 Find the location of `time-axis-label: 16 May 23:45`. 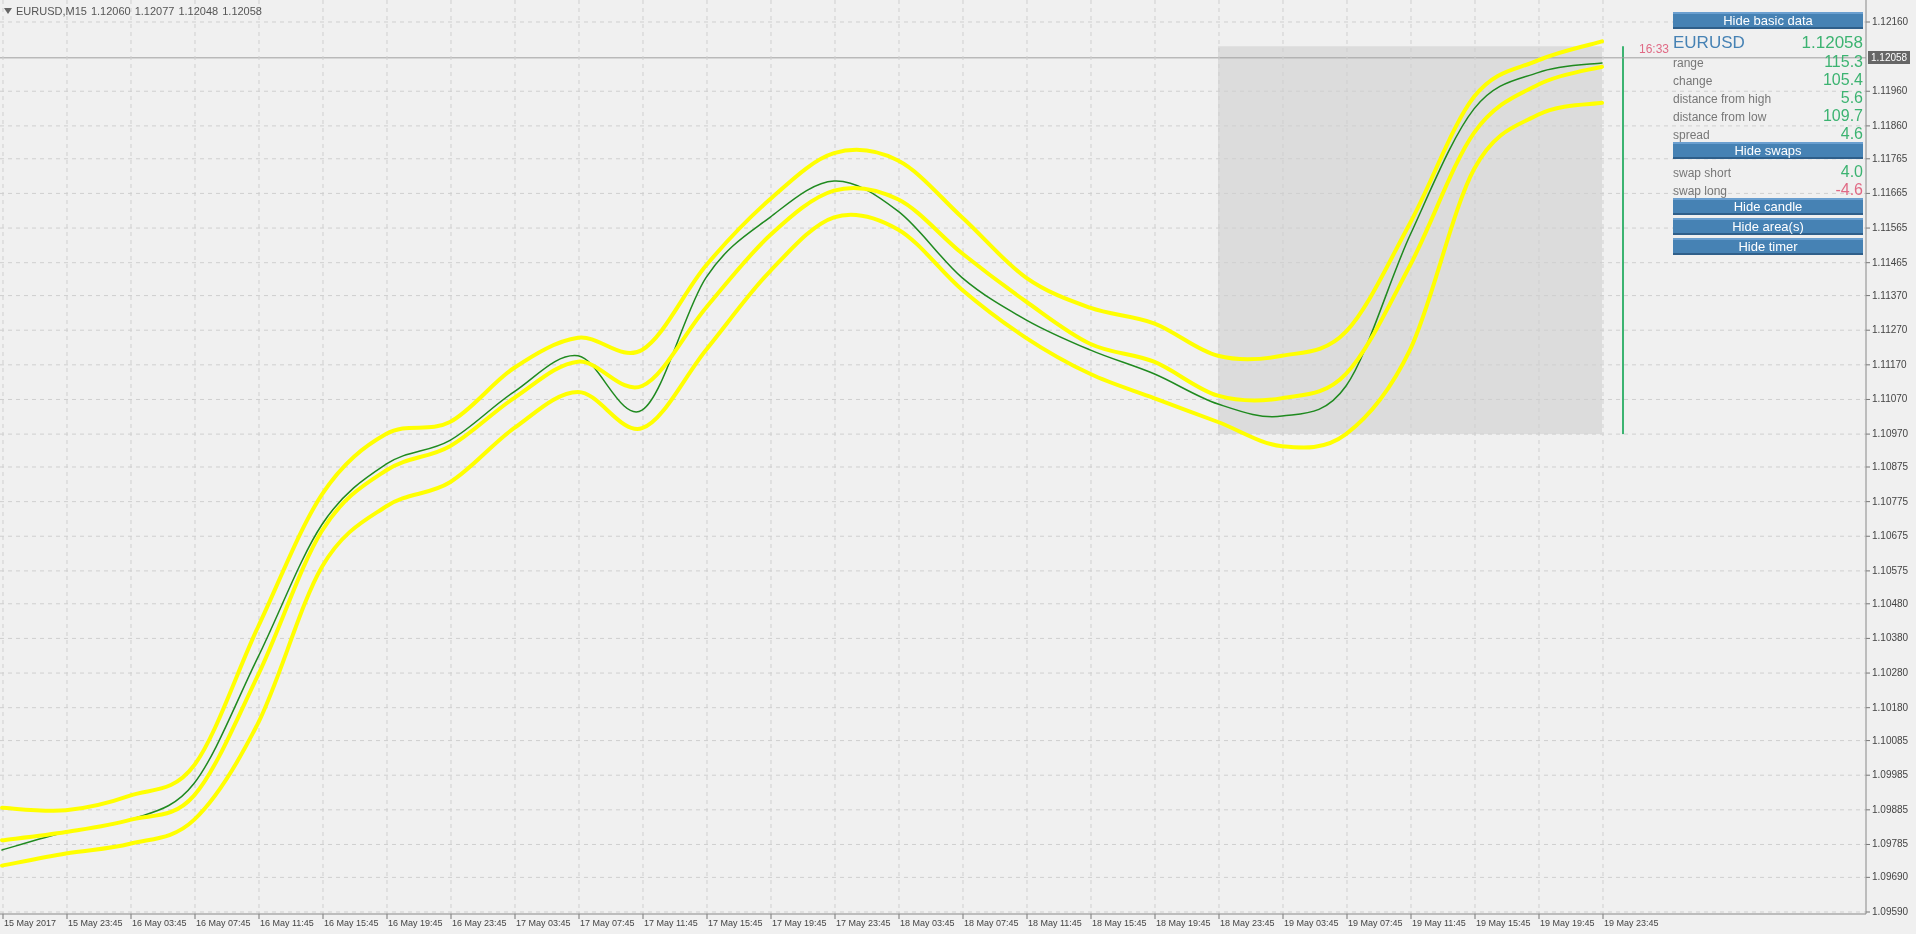

time-axis-label: 16 May 23:45 is located at coordinates (479, 923).